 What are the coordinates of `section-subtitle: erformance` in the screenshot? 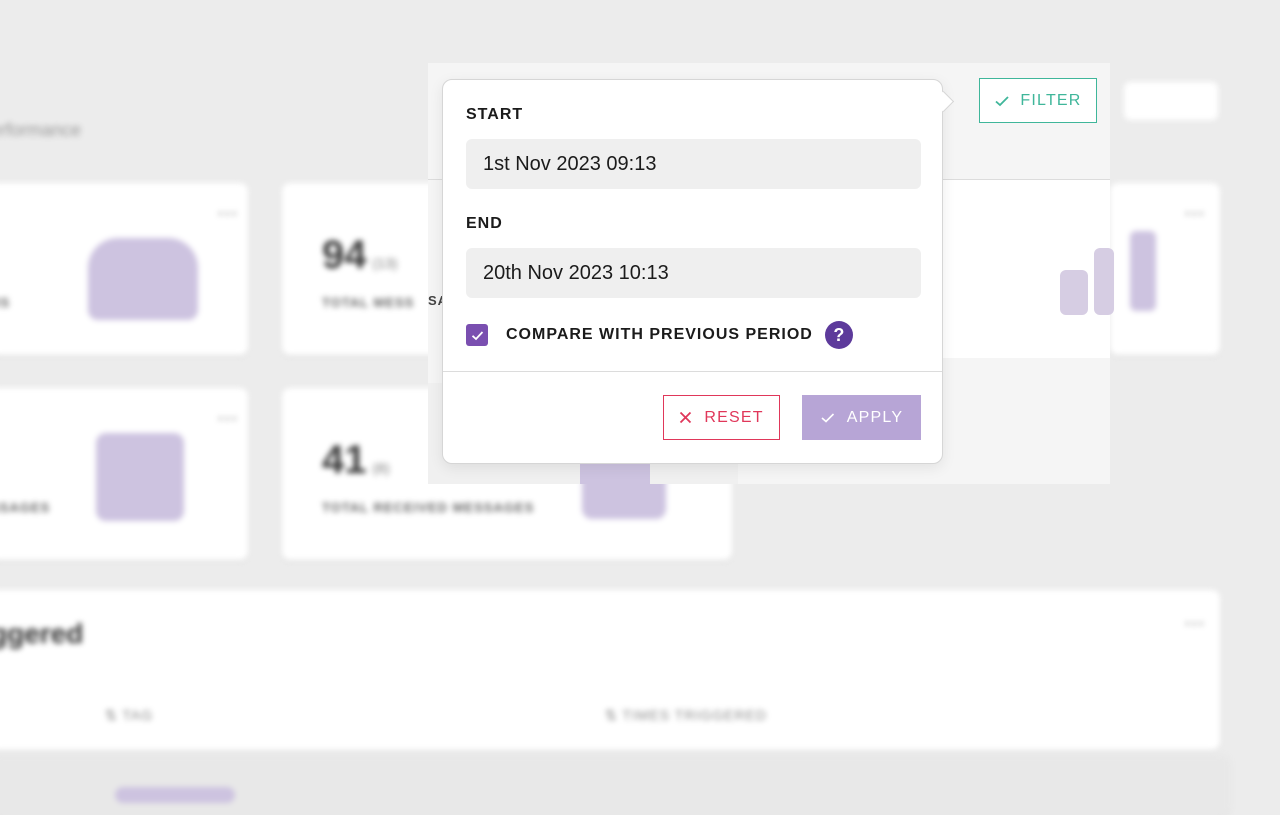 It's located at (41, 130).